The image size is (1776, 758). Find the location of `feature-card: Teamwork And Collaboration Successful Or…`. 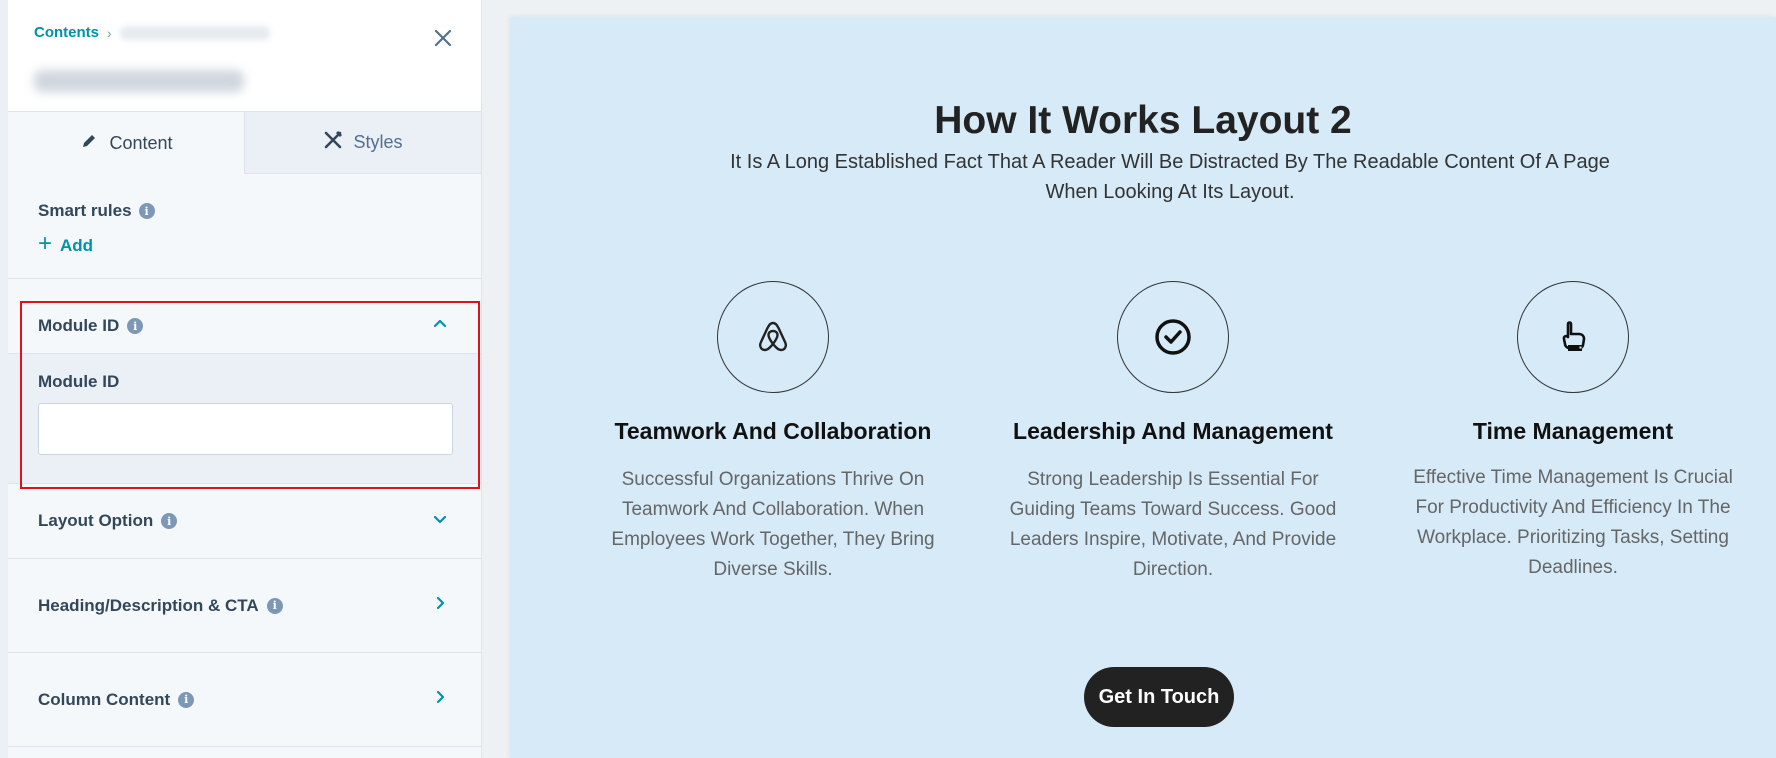

feature-card: Teamwork And Collaboration Successful Or… is located at coordinates (773, 433).